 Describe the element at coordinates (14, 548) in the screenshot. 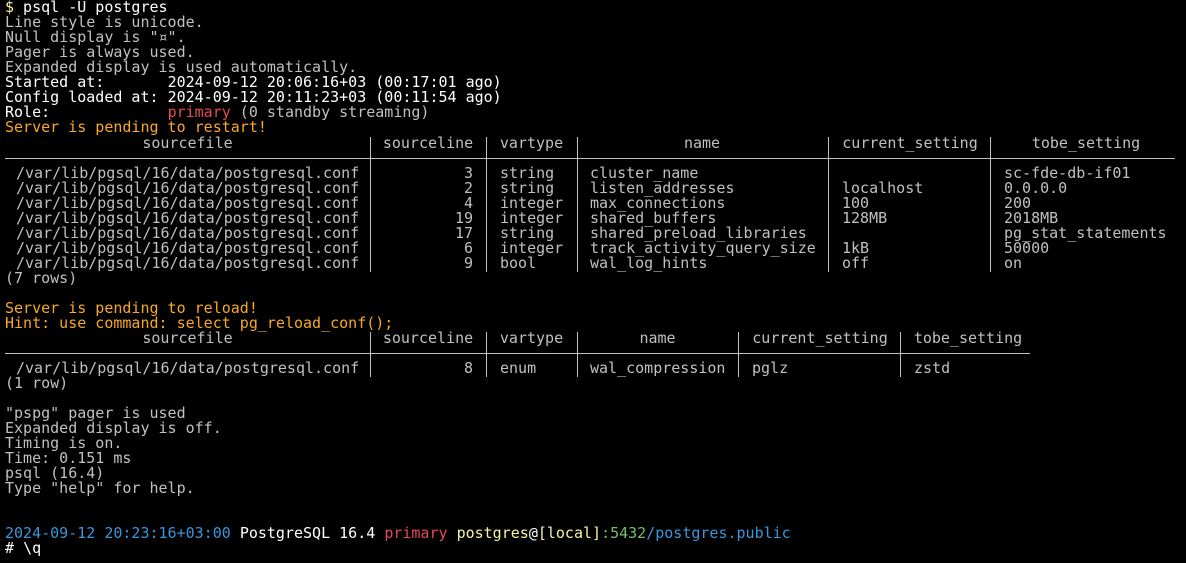

I see `prompt-sigil: #` at that location.